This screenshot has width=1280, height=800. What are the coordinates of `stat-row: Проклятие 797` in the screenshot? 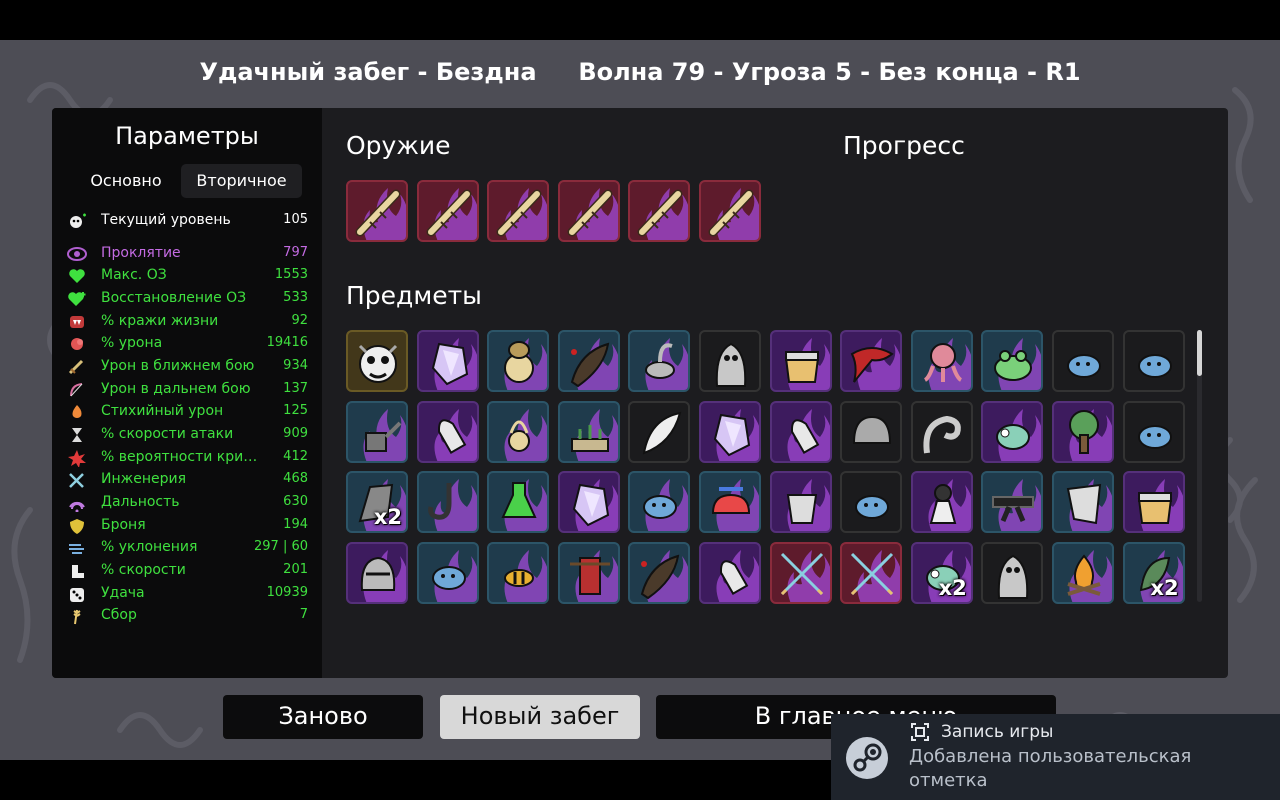 It's located at (187, 254).